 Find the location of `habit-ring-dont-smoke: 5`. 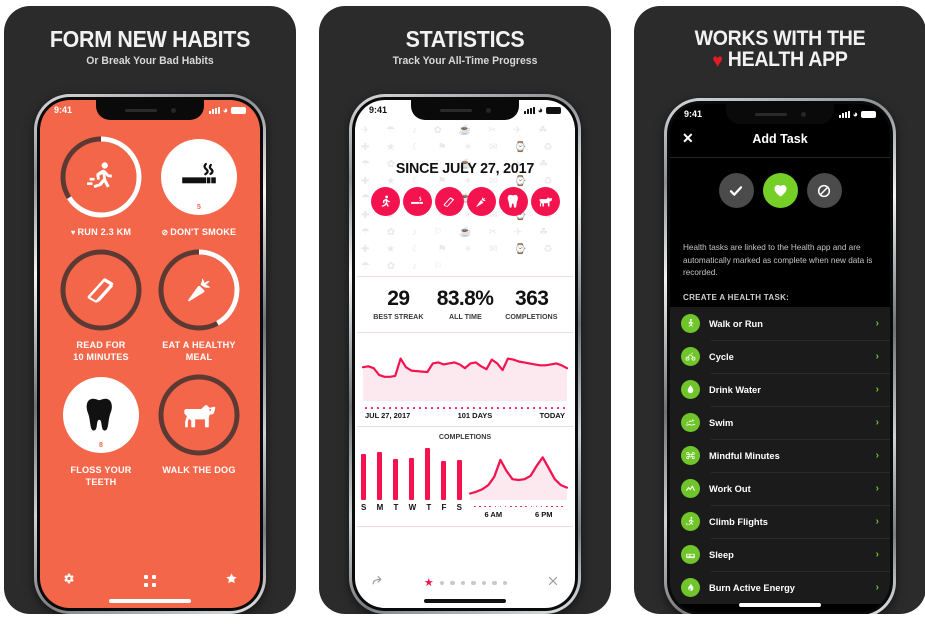

habit-ring-dont-smoke: 5 is located at coordinates (199, 177).